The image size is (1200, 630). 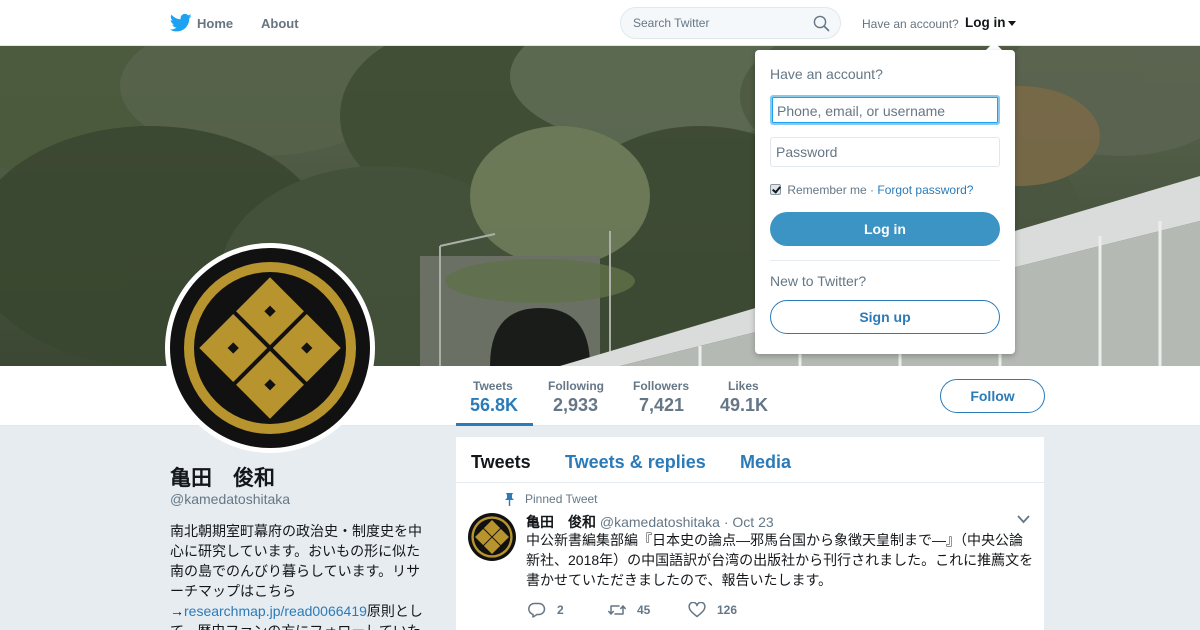 I want to click on tweet-header: 亀田 俊和 @kamedatoshitaka · Oct 23, so click(x=650, y=522).